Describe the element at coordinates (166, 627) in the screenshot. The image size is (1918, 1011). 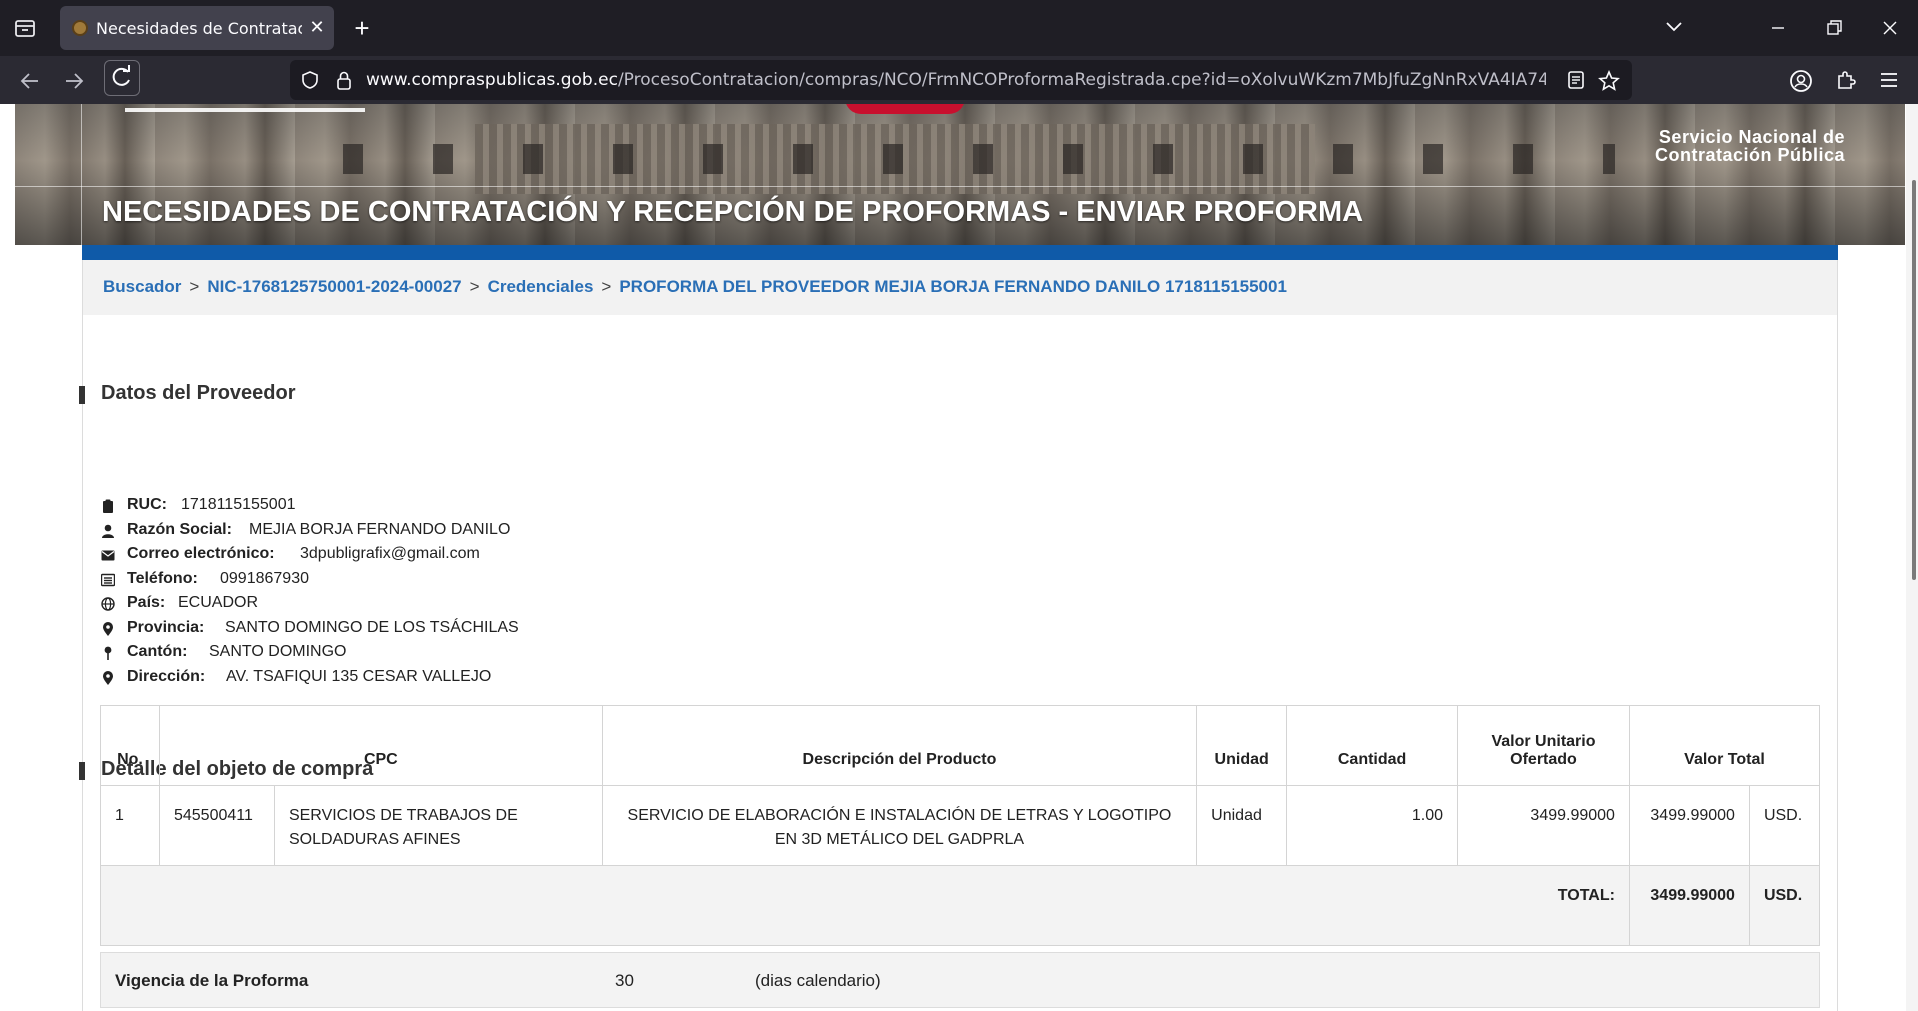
I see `field-label: Provincia:` at that location.